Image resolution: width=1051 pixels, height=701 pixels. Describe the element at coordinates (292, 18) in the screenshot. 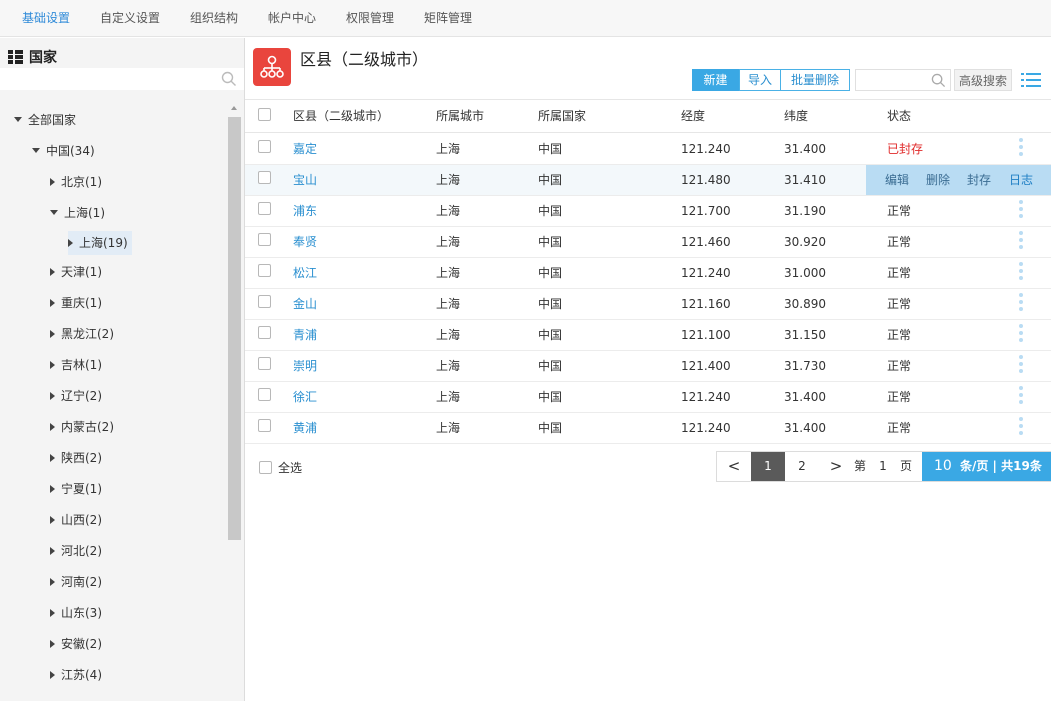

I see `nav-account-center: 帐户中心` at that location.